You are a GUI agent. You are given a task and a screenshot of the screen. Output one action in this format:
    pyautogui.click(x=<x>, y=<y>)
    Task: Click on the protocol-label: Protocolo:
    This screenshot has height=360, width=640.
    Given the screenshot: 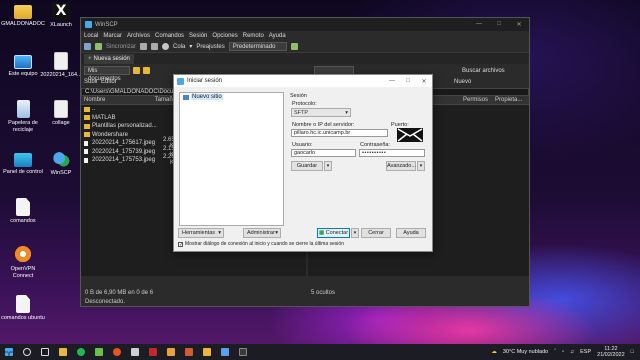 What is the action you would take?
    pyautogui.click(x=304, y=104)
    